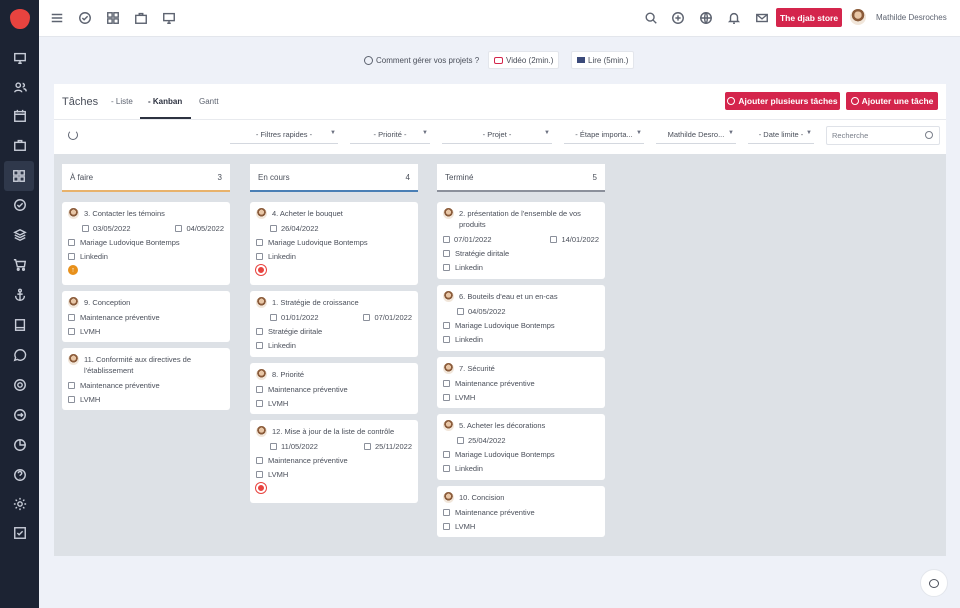  I want to click on divider, so click(500, 119).